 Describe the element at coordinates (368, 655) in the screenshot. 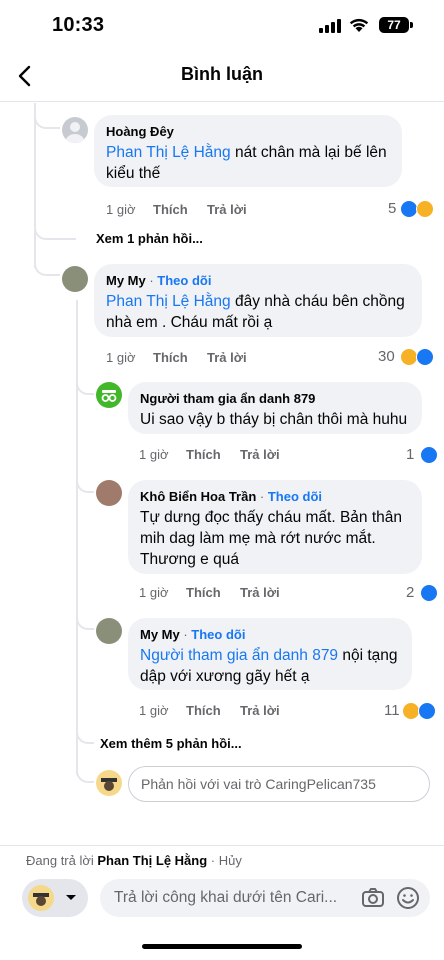

I see `comment-text-part: nội tạng` at that location.